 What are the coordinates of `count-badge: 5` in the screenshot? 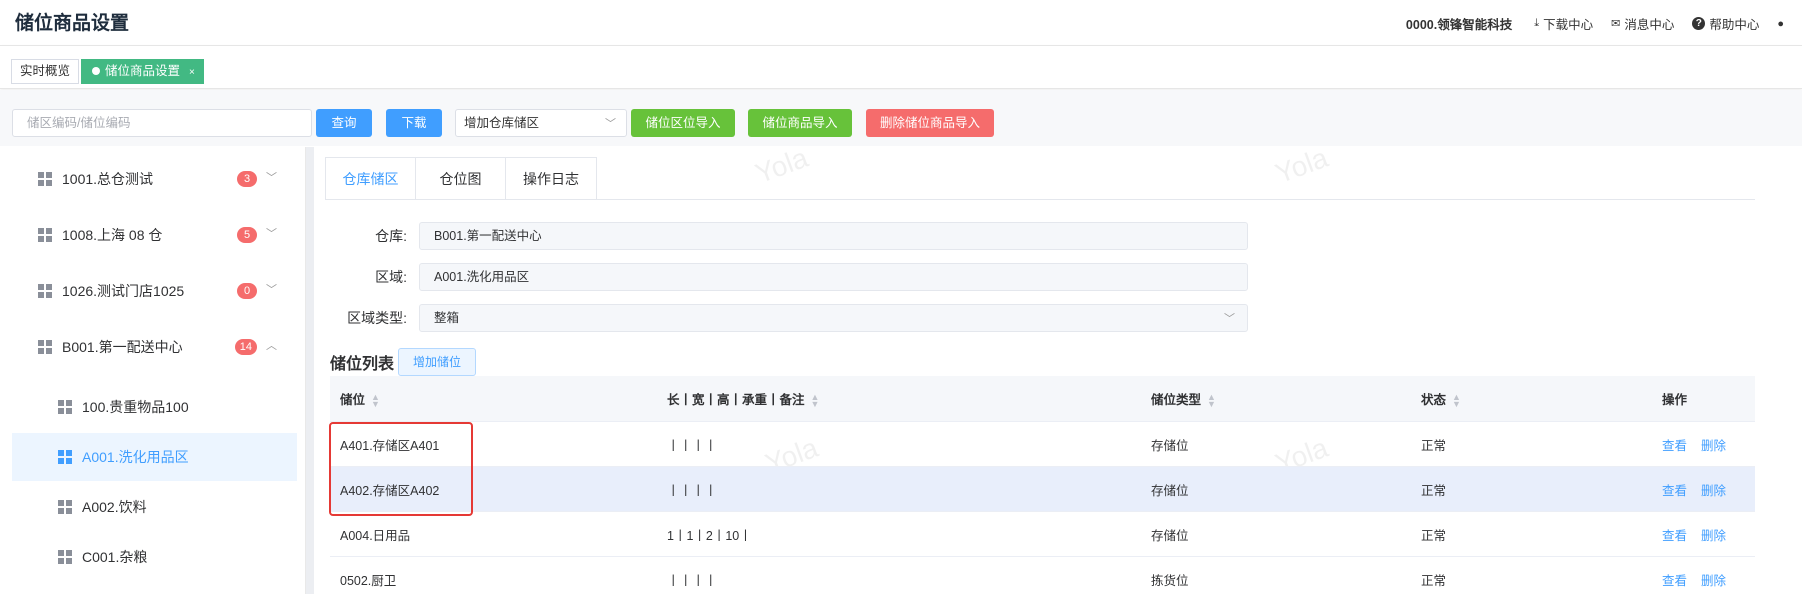 It's located at (247, 235).